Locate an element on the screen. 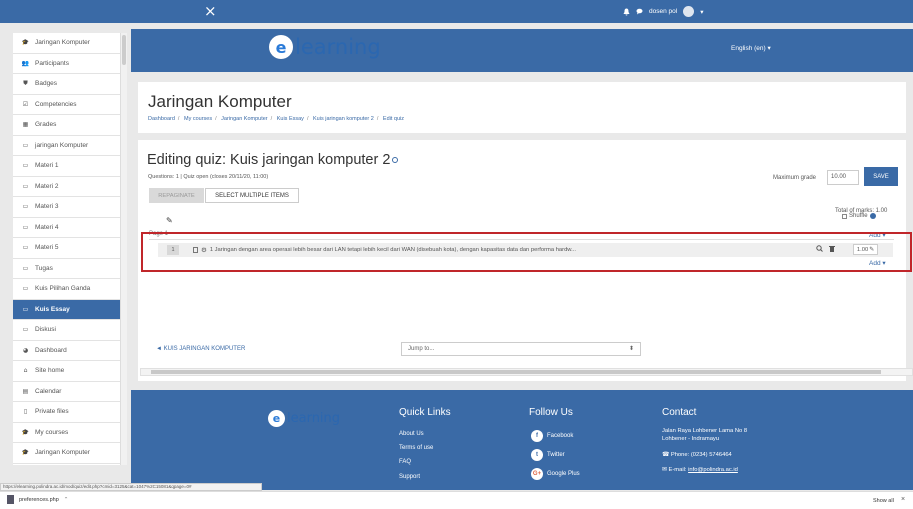 The width and height of the screenshot is (913, 509). sidebar-item-label: Calendar is located at coordinates (48, 391).